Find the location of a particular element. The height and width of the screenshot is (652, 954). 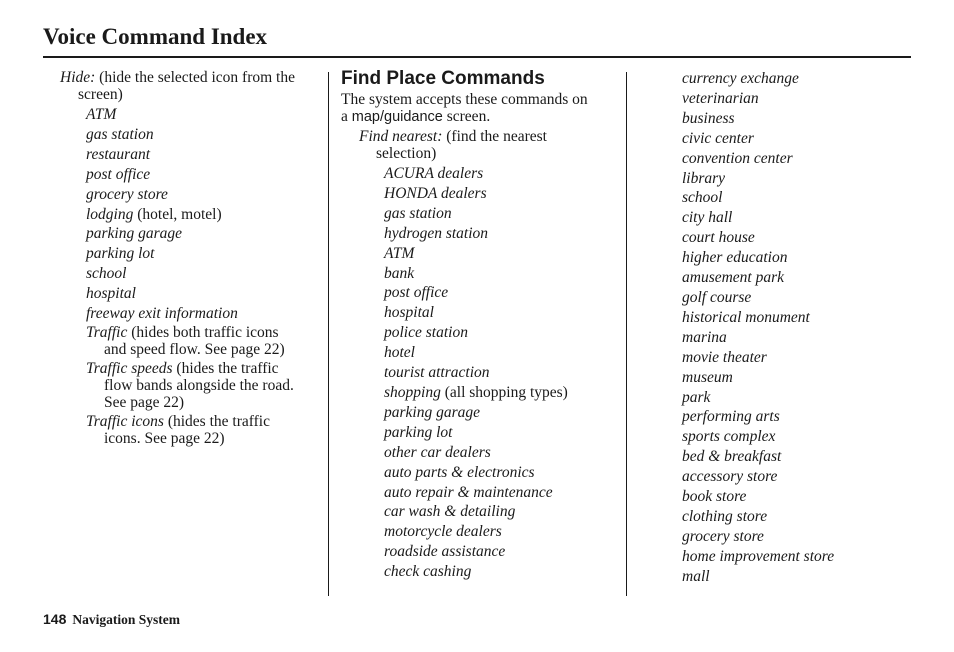

find-nearest-item: civic center is located at coordinates (718, 138).